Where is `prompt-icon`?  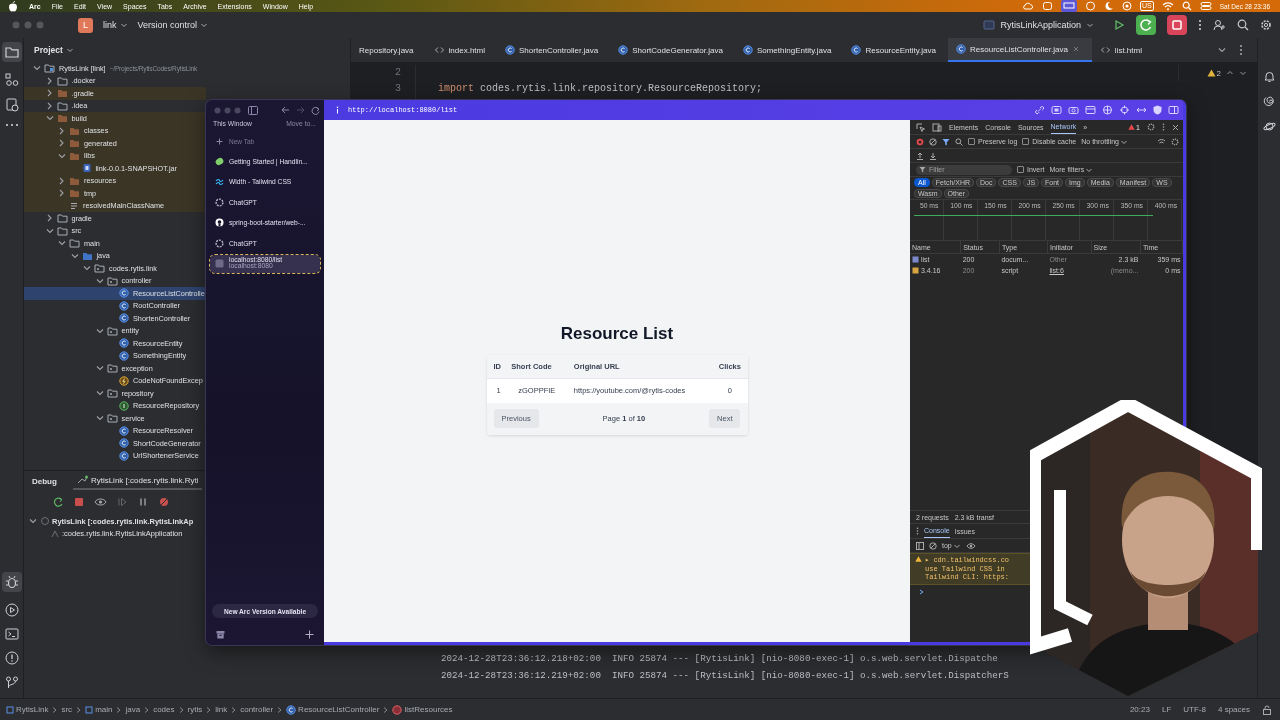
prompt-icon is located at coordinates (921, 591).